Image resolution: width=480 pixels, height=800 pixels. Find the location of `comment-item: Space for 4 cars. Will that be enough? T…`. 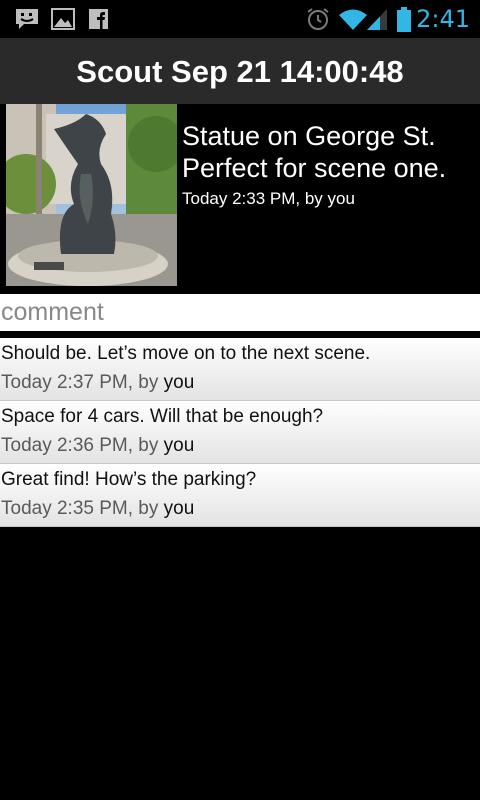

comment-item: Space for 4 cars. Will that be enough? T… is located at coordinates (240, 432).